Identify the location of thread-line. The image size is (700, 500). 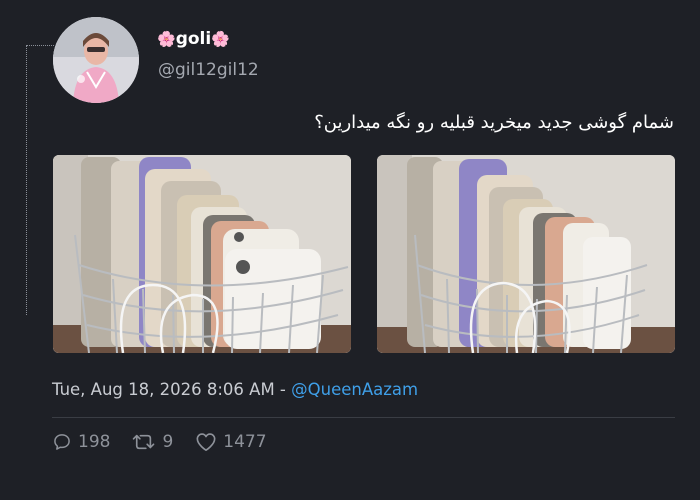
(27, 180).